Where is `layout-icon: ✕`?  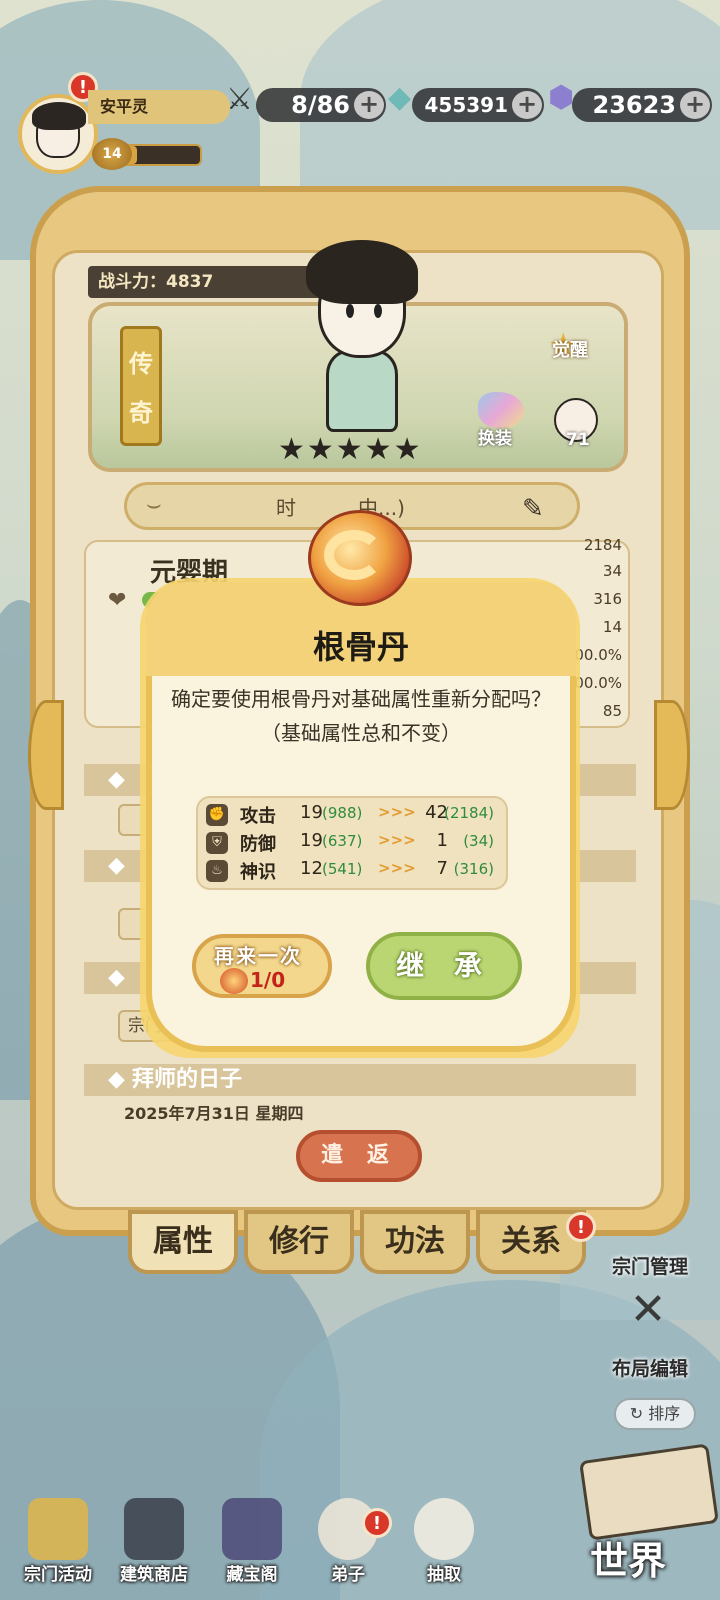
layout-icon: ✕ is located at coordinates (648, 1310).